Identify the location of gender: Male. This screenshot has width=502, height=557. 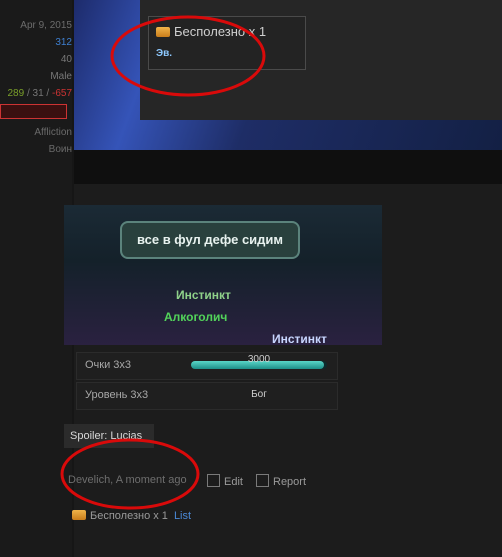
(61, 76).